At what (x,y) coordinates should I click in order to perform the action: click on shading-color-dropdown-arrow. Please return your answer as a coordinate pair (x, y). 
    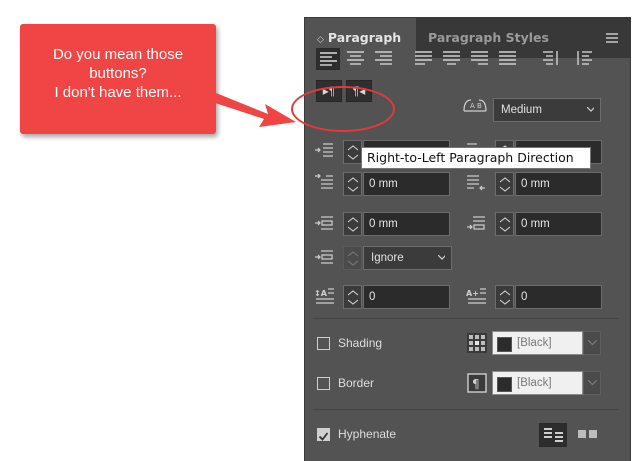
    Looking at the image, I should click on (592, 343).